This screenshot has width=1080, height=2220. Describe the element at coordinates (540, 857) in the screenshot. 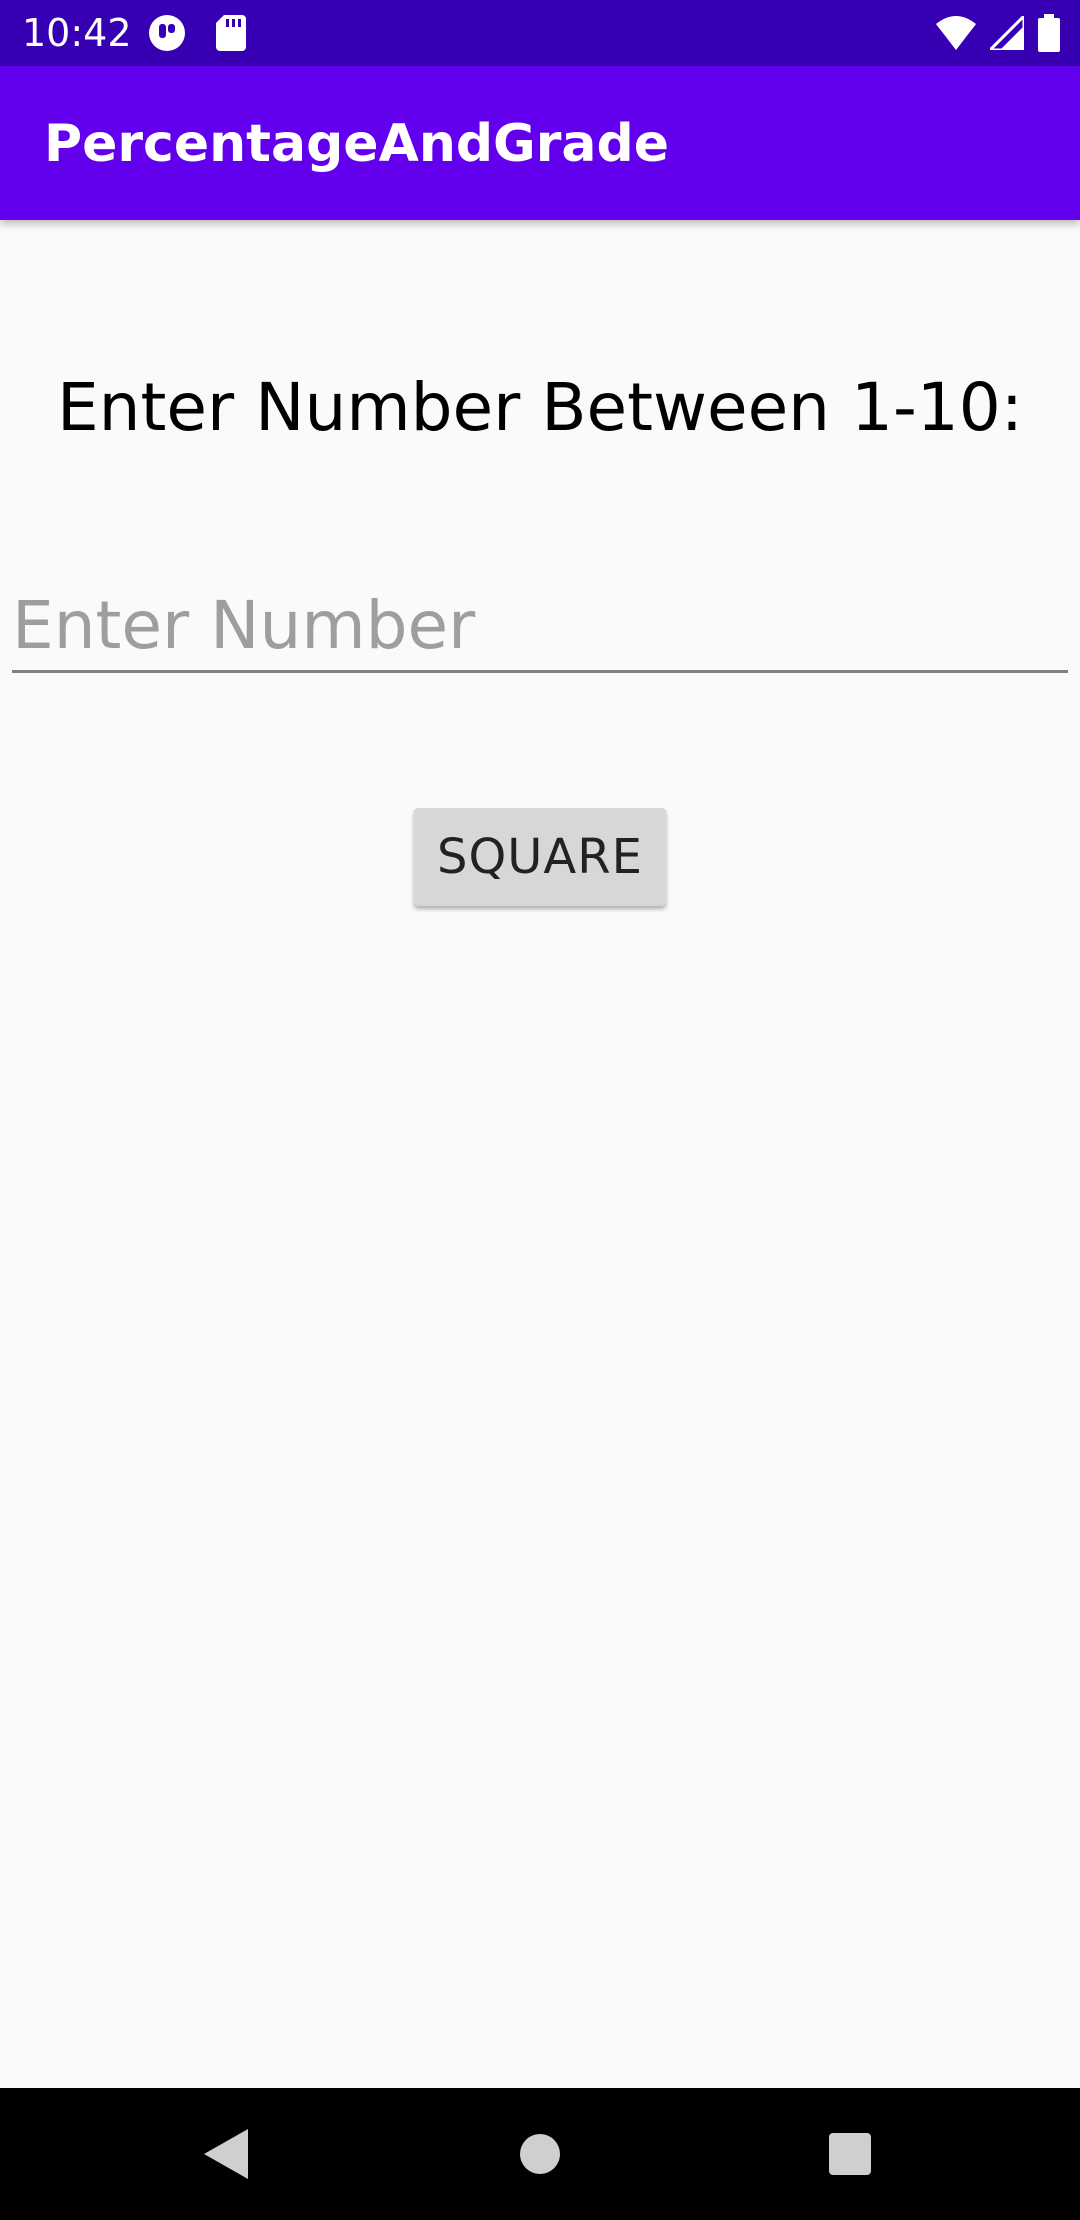

I see `square-button: SQUARE` at that location.